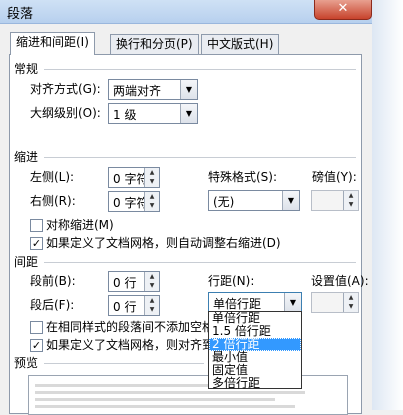  I want to click on auto-adjust-right-indent-label: 如果定义了文档网格，则自动调整右缩进(D), so click(163, 243).